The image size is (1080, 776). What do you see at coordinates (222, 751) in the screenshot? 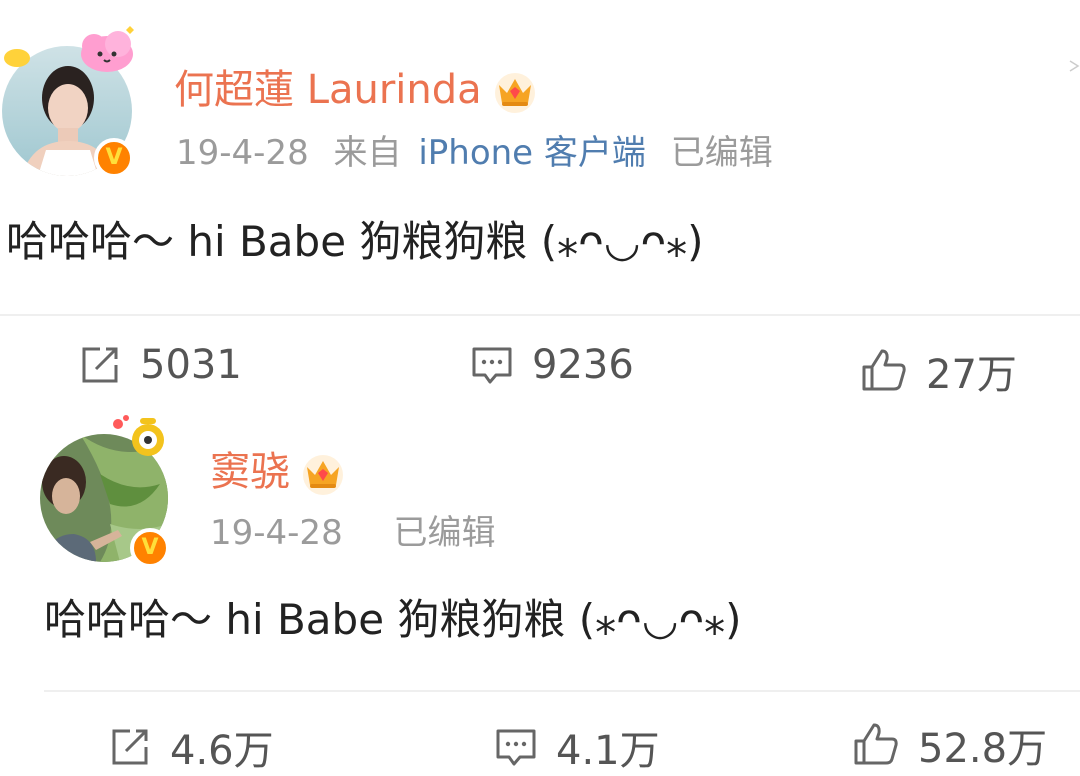
I see `repost-count: 4.6万` at bounding box center [222, 751].